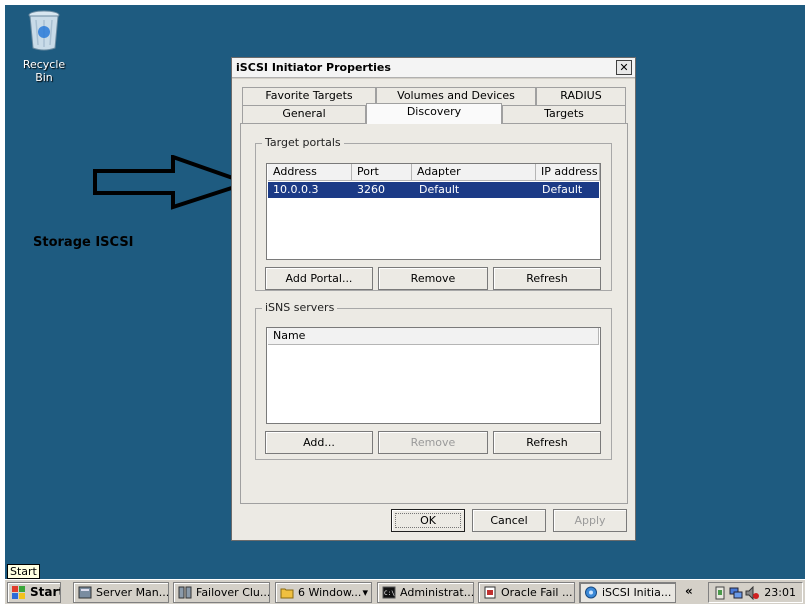 This screenshot has height=609, width=809. Describe the element at coordinates (313, 67) in the screenshot. I see `window-title: iSCSI Initiator Properties` at that location.